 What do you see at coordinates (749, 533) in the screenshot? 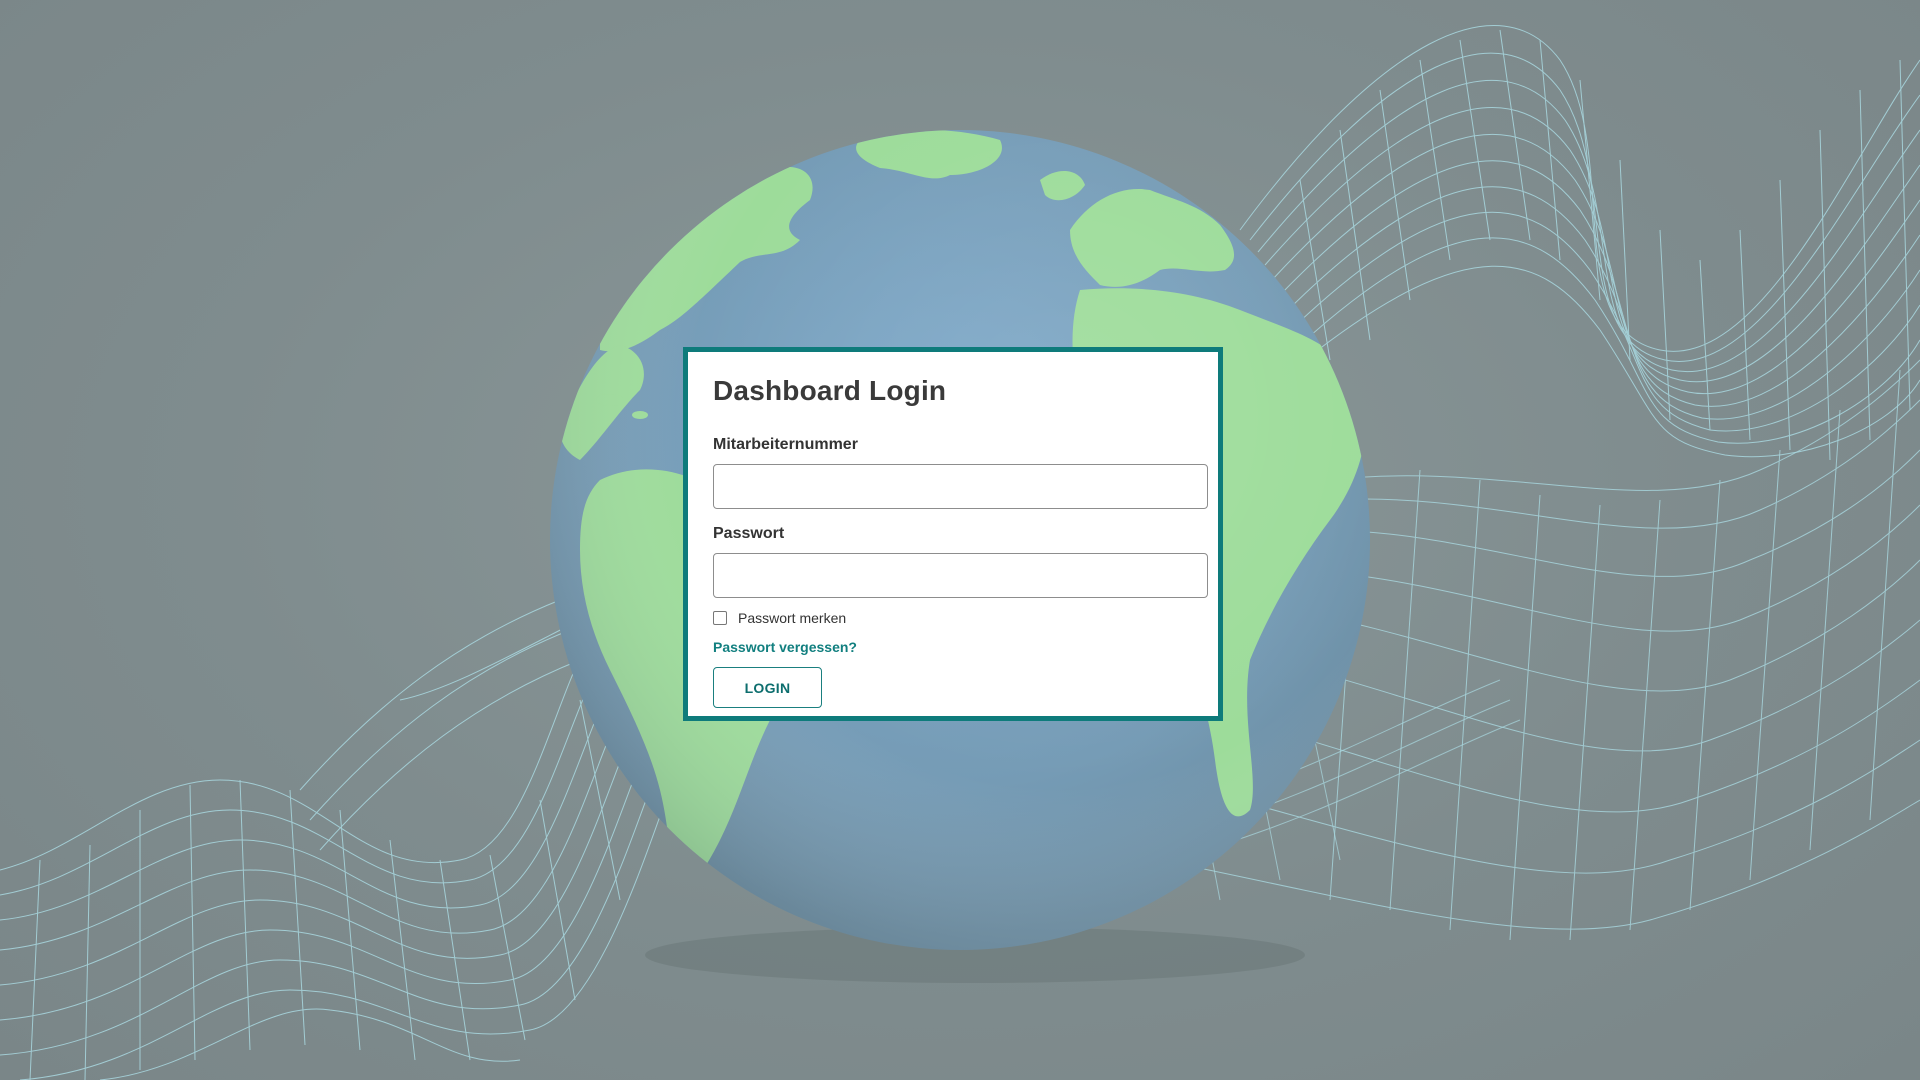
I see `password-label: Passwort` at bounding box center [749, 533].